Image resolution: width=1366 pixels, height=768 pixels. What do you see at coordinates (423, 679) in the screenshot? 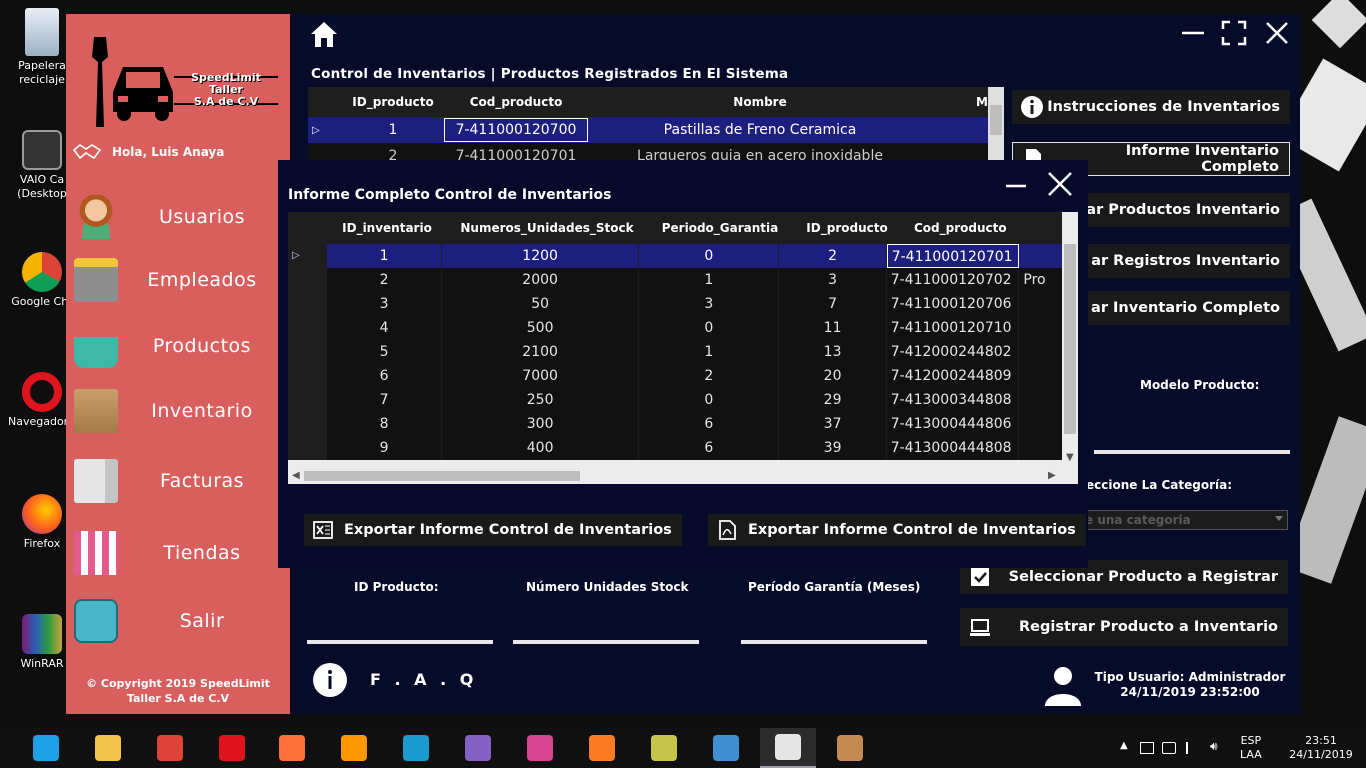
I see `faq-link: F . A . Q` at bounding box center [423, 679].